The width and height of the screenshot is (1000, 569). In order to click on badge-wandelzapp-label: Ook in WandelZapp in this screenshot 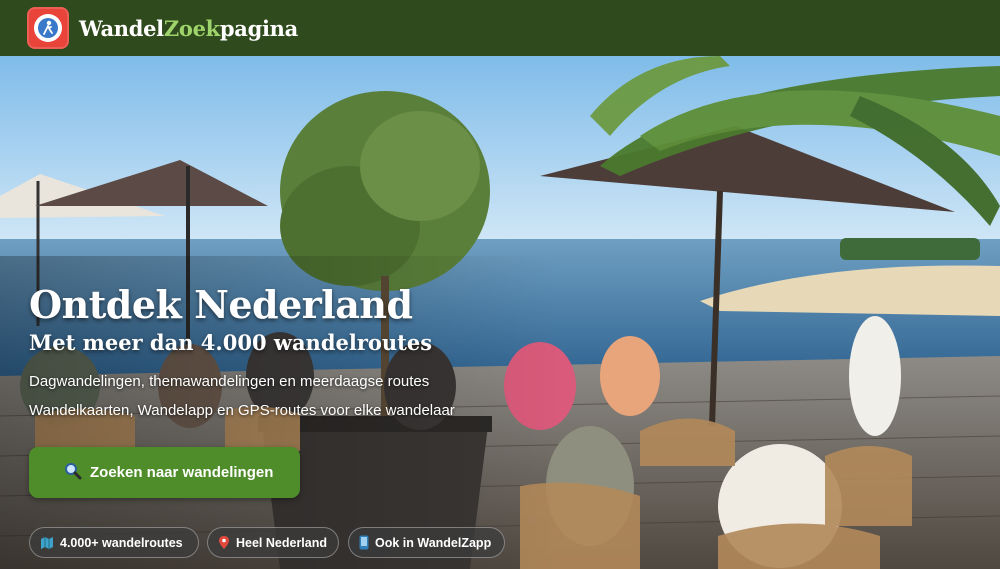, I will do `click(433, 542)`.